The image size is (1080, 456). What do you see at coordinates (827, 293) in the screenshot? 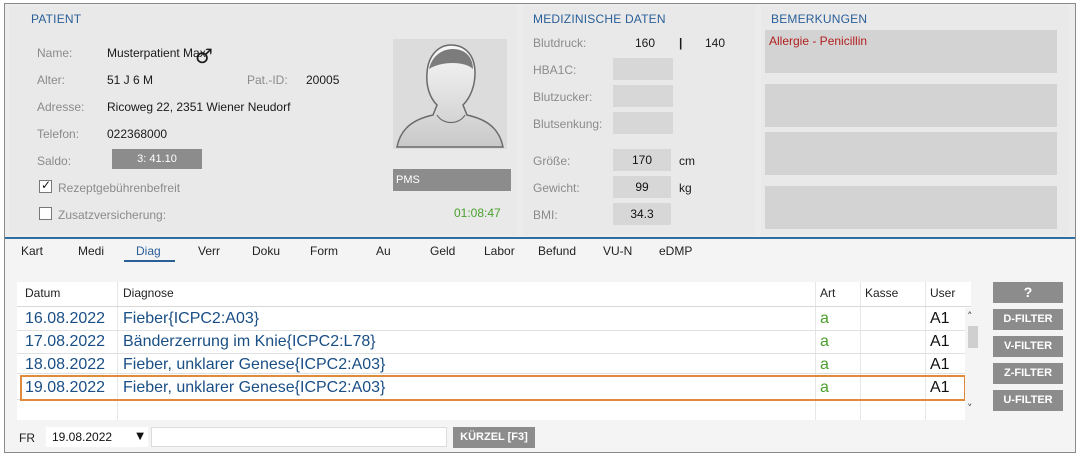
I see `header-art: Art` at bounding box center [827, 293].